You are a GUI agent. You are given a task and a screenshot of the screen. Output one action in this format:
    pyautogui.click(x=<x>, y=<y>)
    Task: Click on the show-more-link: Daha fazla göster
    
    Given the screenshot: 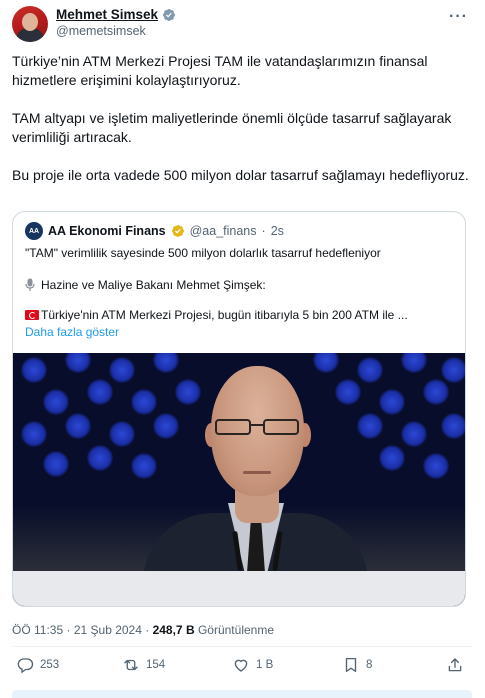 What is the action you would take?
    pyautogui.click(x=72, y=332)
    